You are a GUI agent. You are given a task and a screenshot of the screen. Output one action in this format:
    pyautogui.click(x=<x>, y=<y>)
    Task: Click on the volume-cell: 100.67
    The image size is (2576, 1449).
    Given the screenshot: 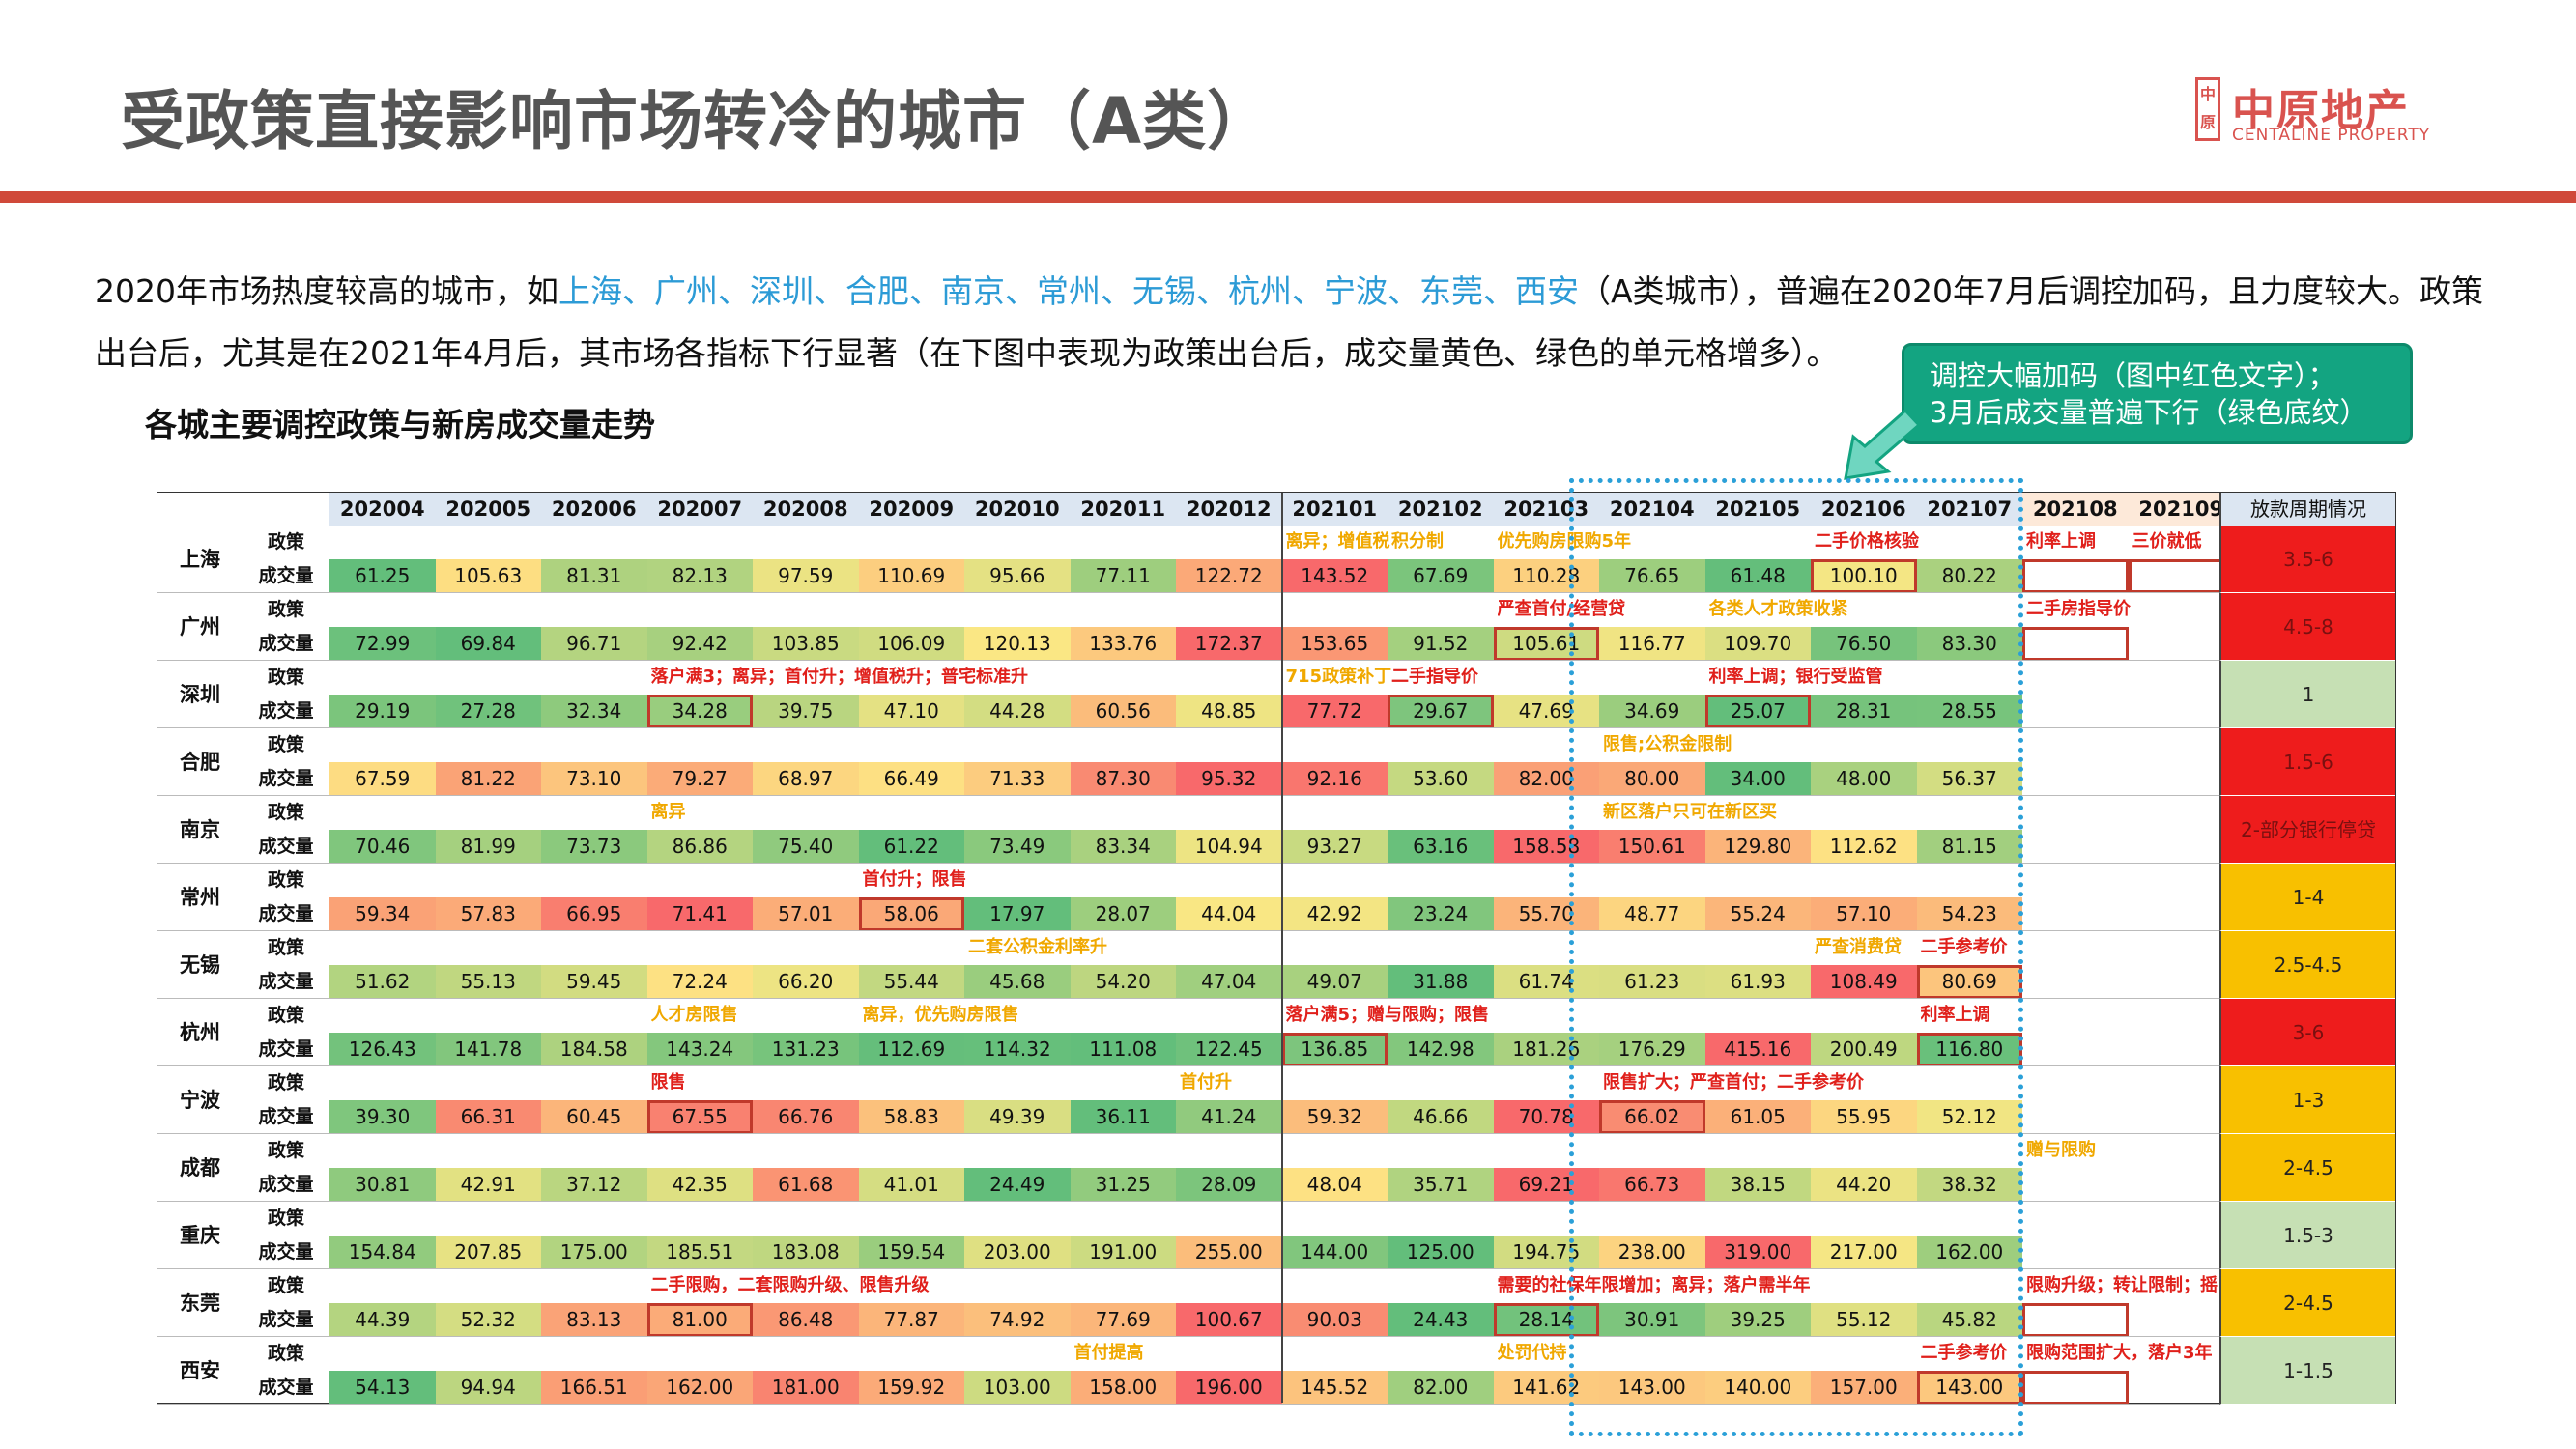 What is the action you would take?
    pyautogui.click(x=1229, y=1320)
    